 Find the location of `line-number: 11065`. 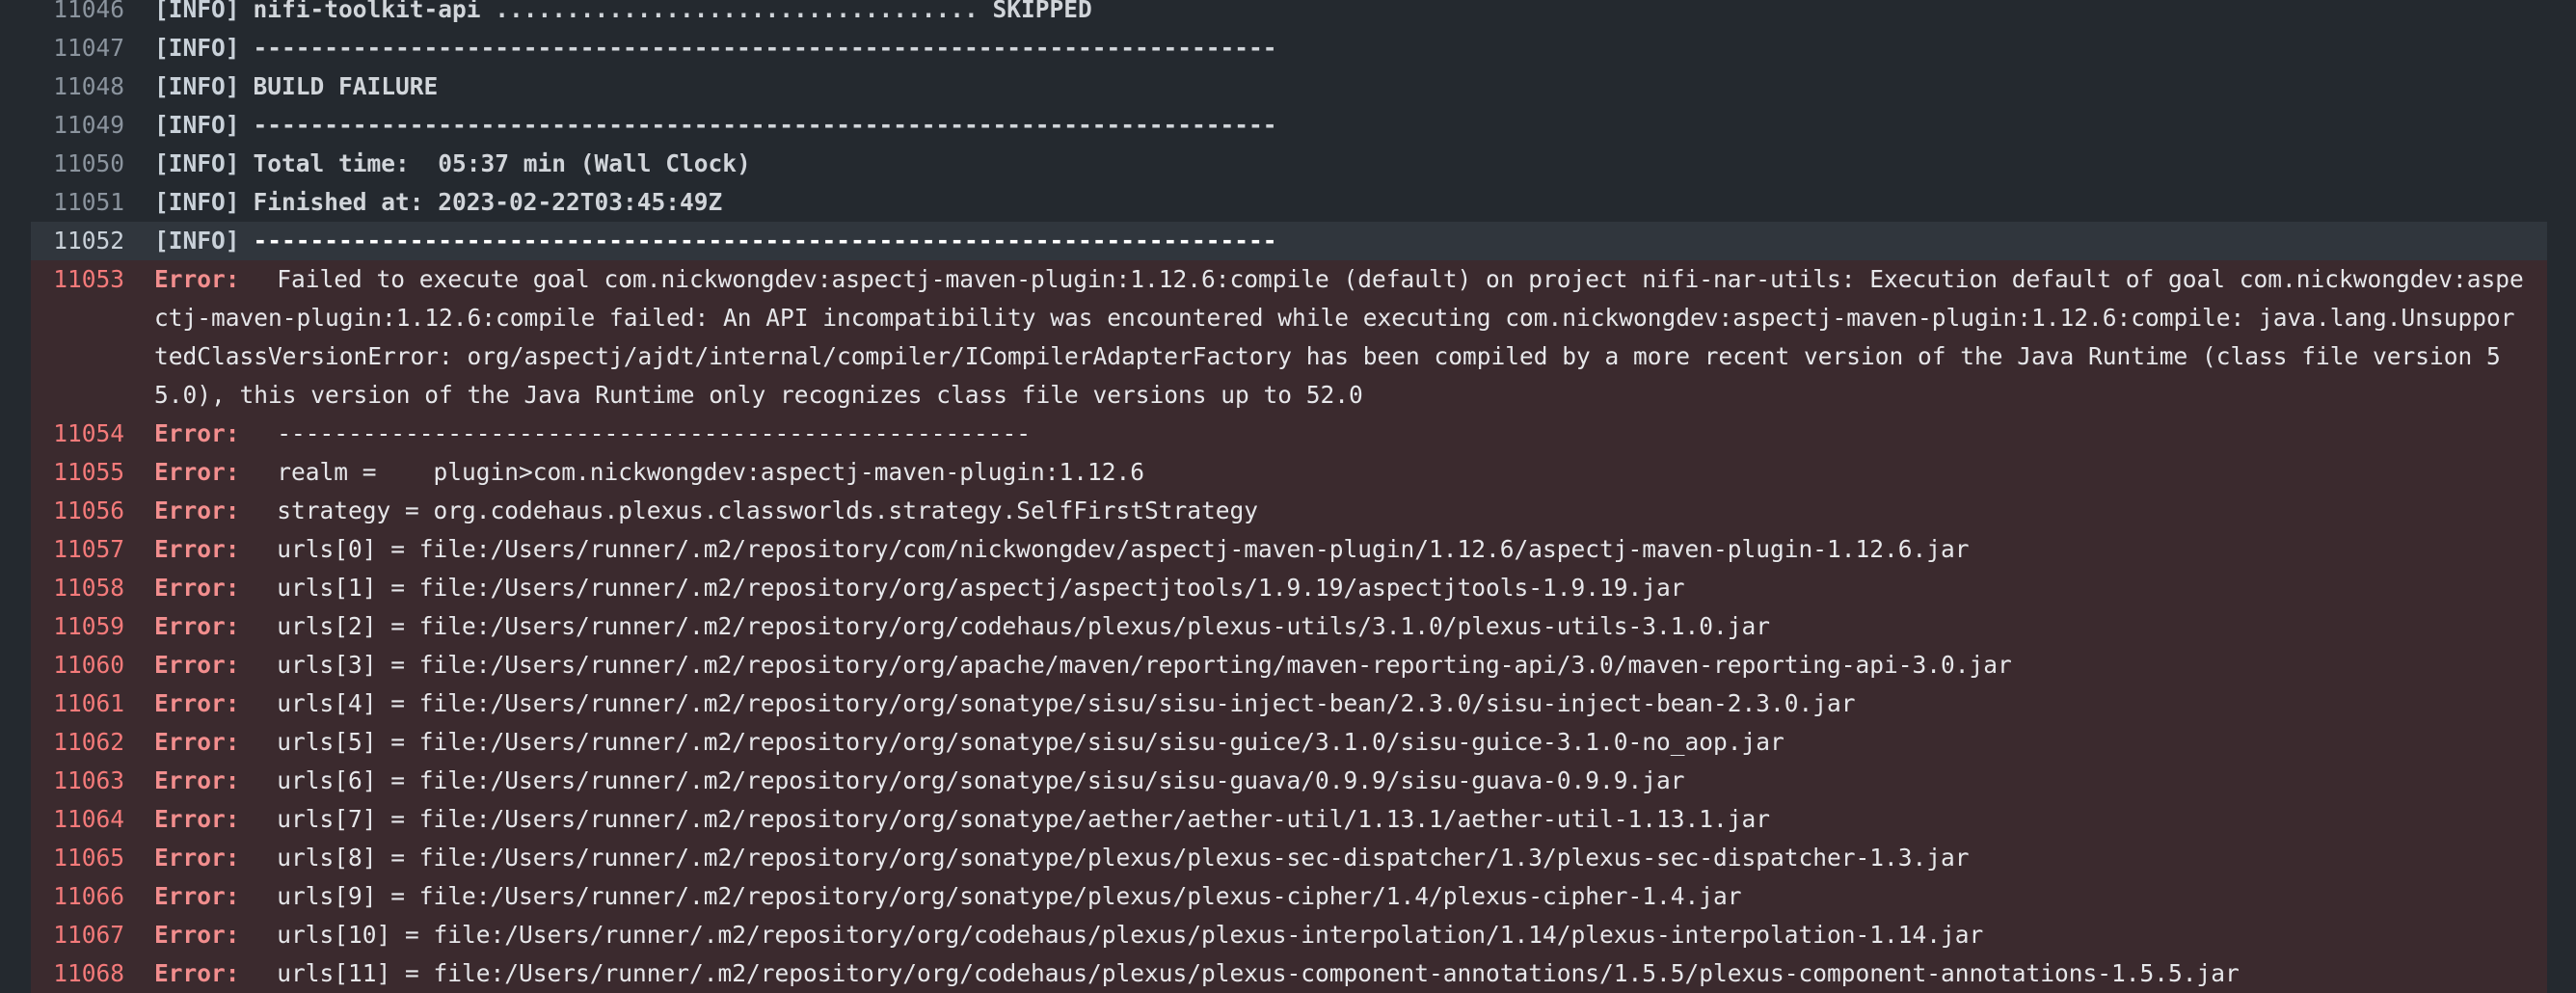

line-number: 11065 is located at coordinates (93, 858).